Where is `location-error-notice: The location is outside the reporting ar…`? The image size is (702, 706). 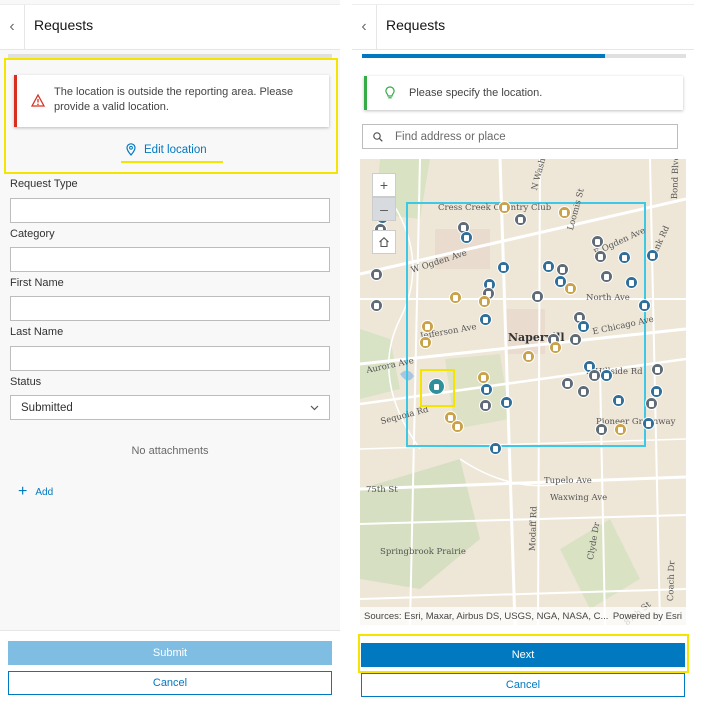 location-error-notice: The location is outside the reporting ar… is located at coordinates (171, 101).